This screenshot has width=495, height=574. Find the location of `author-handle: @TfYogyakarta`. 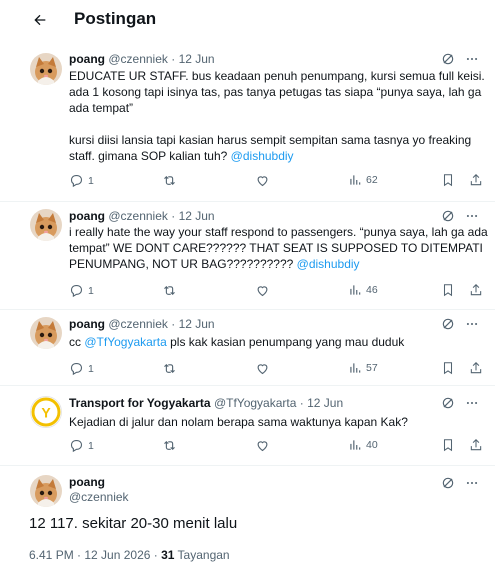

author-handle: @TfYogyakarta is located at coordinates (255, 403).